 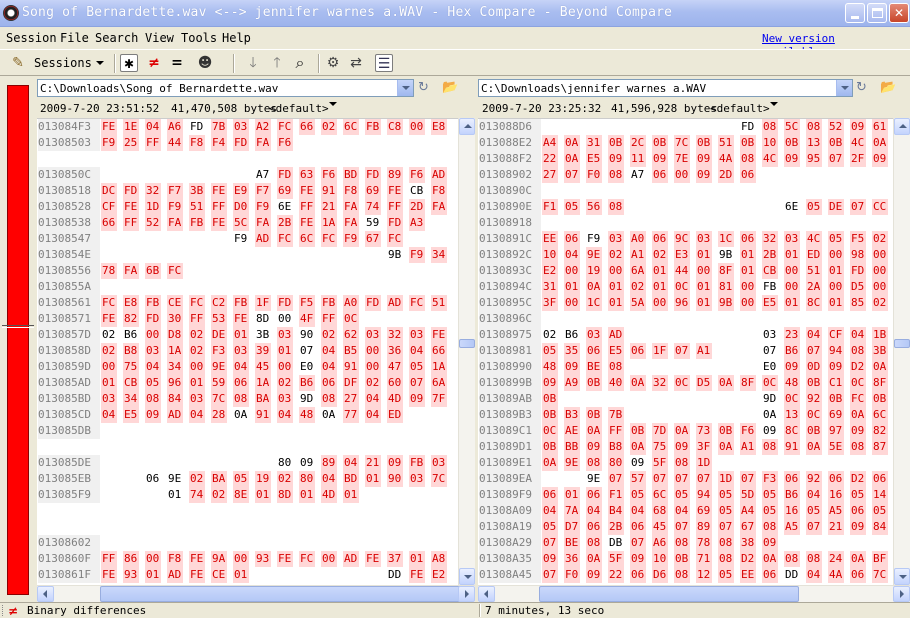 What do you see at coordinates (792, 431) in the screenshot?
I see `hex-byte: 8C` at bounding box center [792, 431].